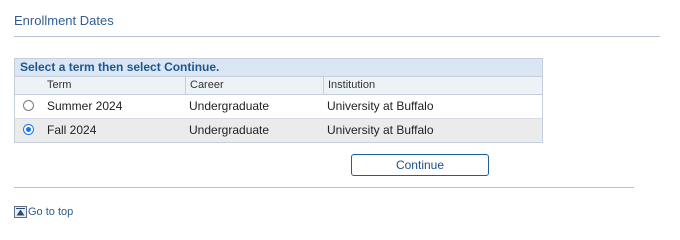 This screenshot has width=680, height=240. Describe the element at coordinates (51, 212) in the screenshot. I see `go-to-top-label: Go to top` at that location.